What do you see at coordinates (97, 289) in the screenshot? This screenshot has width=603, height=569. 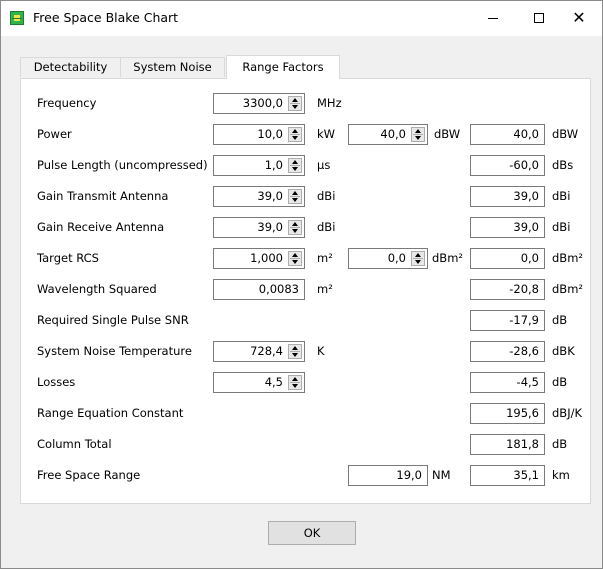 I see `row-label: Wavelength Squared` at bounding box center [97, 289].